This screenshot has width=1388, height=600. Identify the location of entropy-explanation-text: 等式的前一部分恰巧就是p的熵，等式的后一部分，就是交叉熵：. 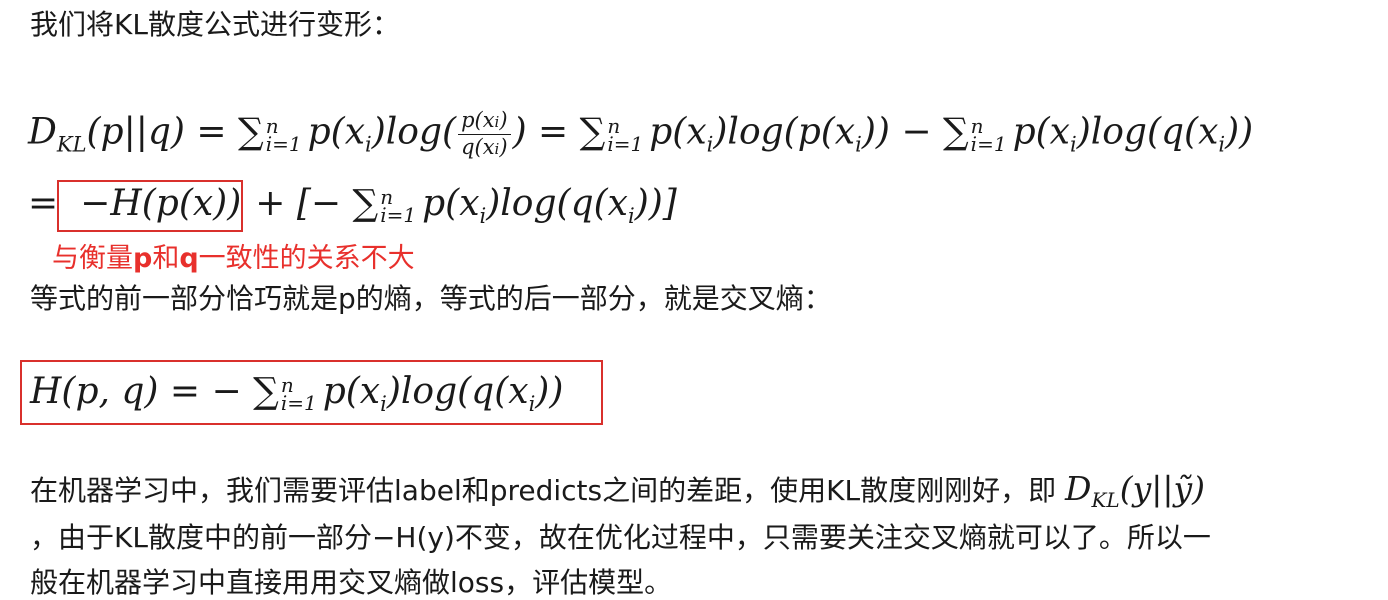
(431, 298).